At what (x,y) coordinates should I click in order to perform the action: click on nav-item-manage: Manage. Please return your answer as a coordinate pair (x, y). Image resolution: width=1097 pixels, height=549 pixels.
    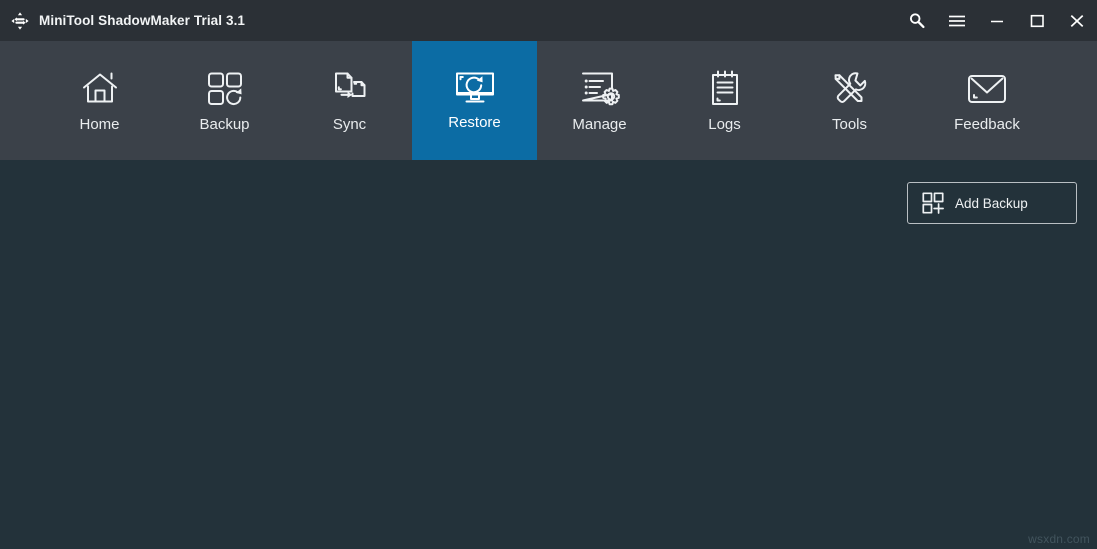
    Looking at the image, I should click on (599, 100).